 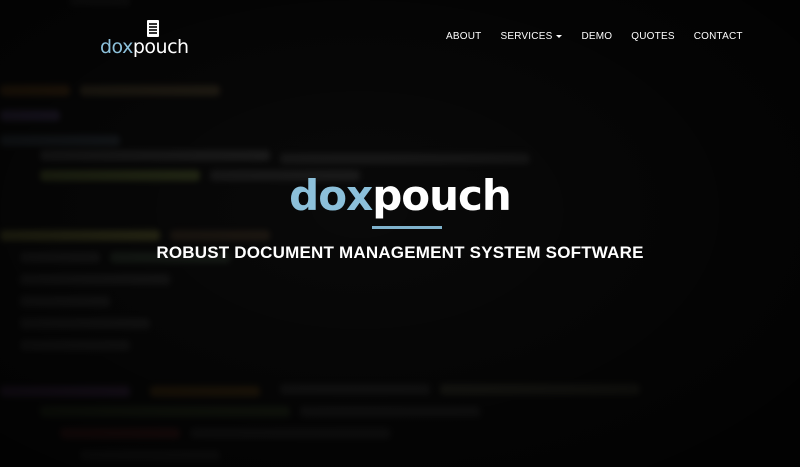 I want to click on nav-item-quotes: QUOTES, so click(x=652, y=36).